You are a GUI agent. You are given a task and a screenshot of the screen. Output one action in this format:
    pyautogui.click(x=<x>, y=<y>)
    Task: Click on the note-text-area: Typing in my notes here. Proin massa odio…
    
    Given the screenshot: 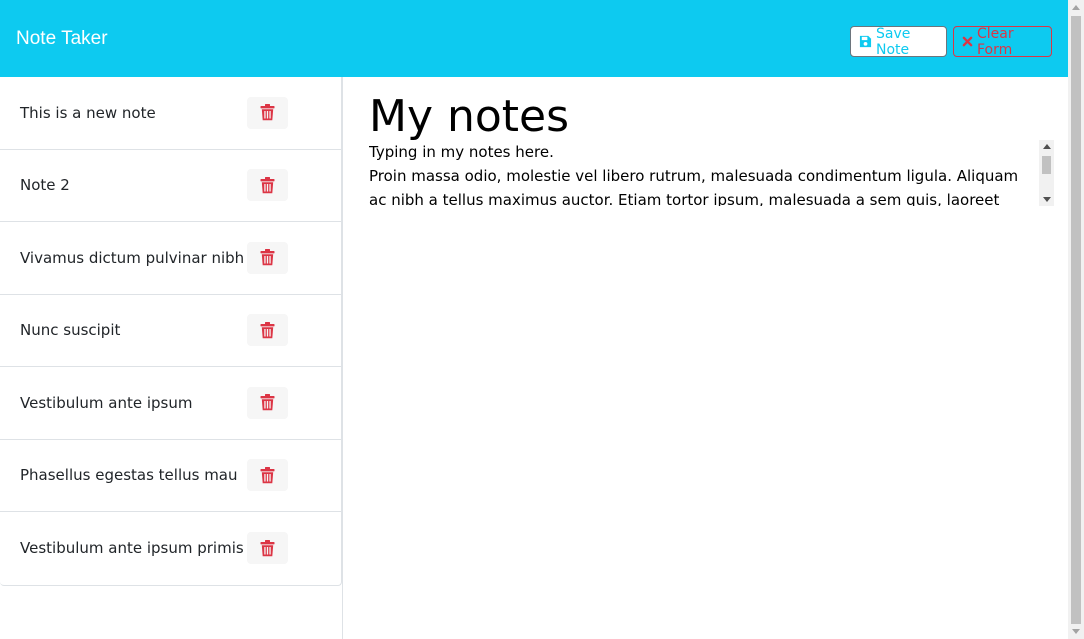 What is the action you would take?
    pyautogui.click(x=711, y=173)
    